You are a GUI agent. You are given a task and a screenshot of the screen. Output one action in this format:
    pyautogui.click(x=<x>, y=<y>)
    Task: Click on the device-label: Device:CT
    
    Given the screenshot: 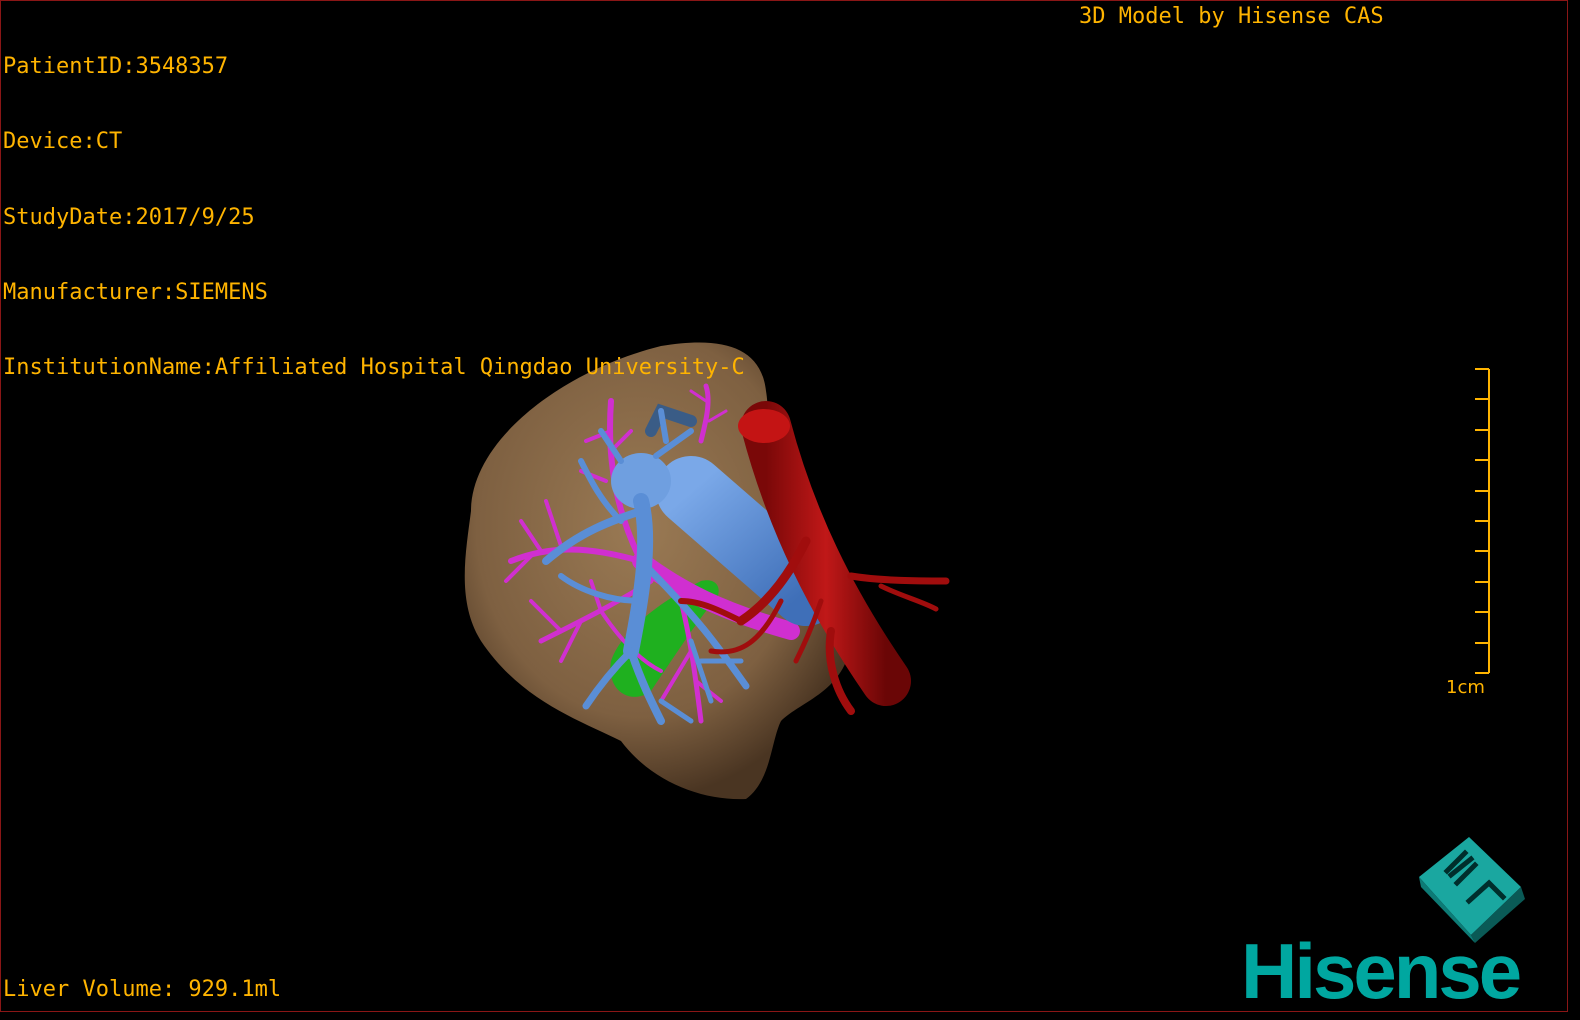 What is the action you would take?
    pyautogui.click(x=63, y=142)
    